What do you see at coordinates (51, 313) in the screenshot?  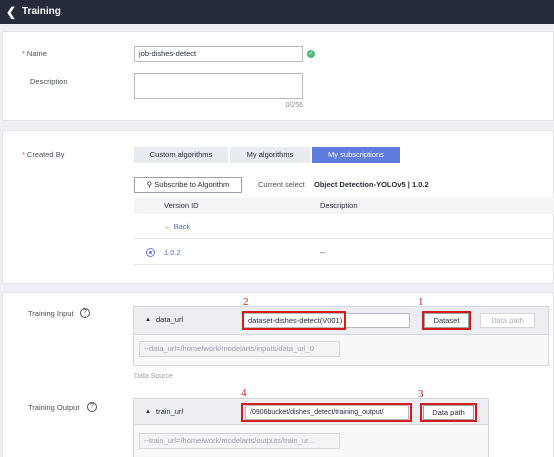 I see `training-input-label: Training Input` at bounding box center [51, 313].